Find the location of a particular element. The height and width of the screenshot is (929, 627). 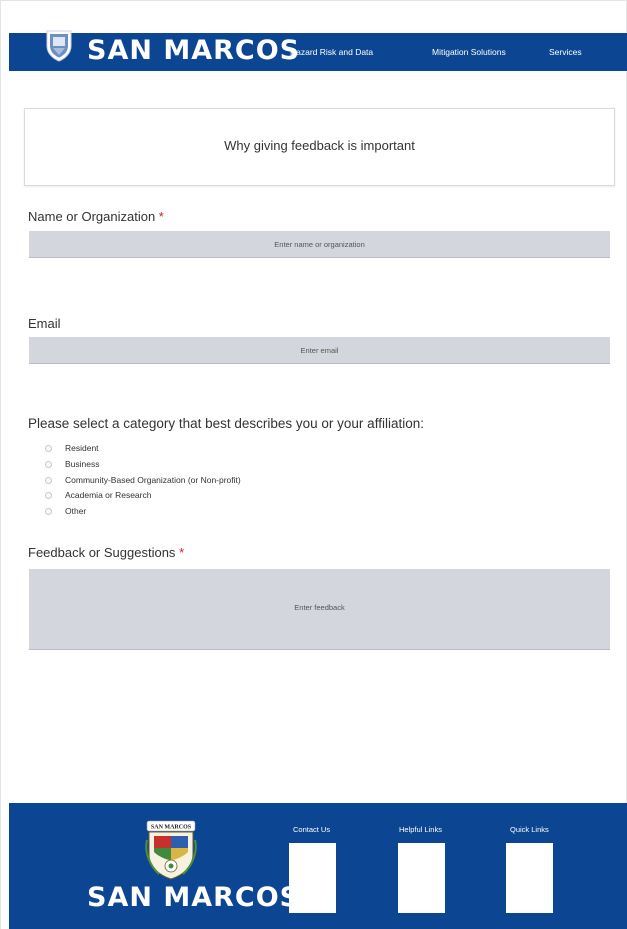

radio-label: Academia or Research is located at coordinates (108, 495).